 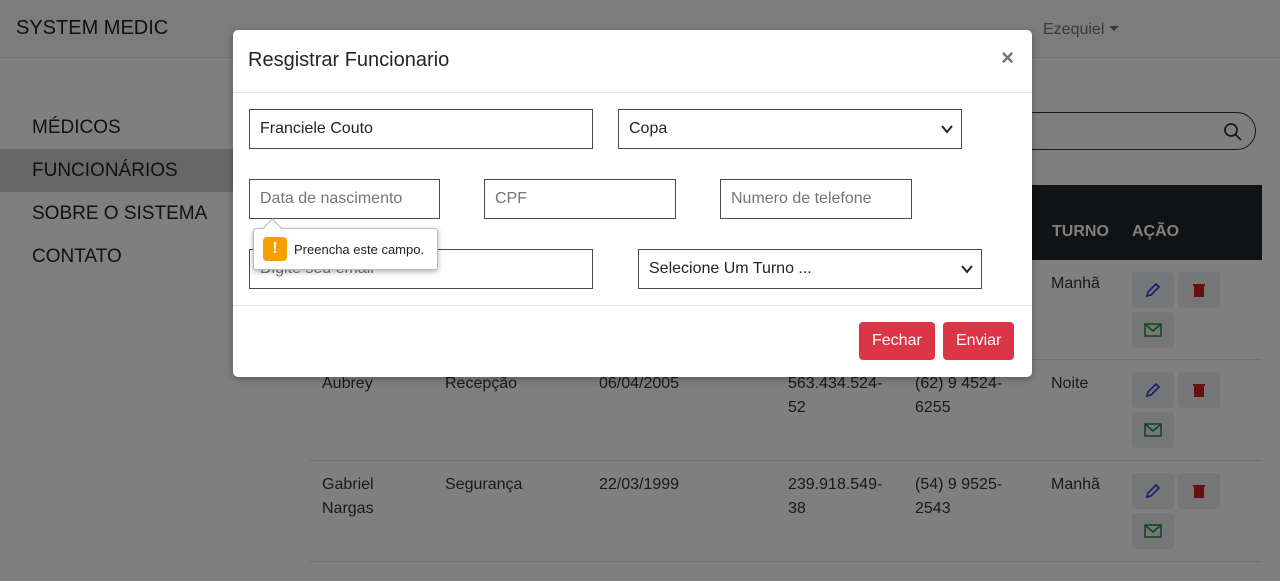 I want to click on close-button: Fechar, so click(x=897, y=341).